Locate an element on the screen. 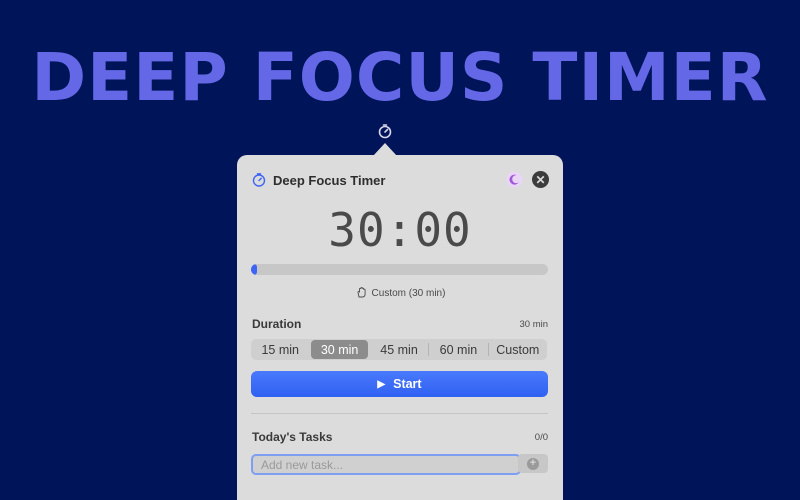 The image size is (800, 500). duration-label: Duration is located at coordinates (277, 324).